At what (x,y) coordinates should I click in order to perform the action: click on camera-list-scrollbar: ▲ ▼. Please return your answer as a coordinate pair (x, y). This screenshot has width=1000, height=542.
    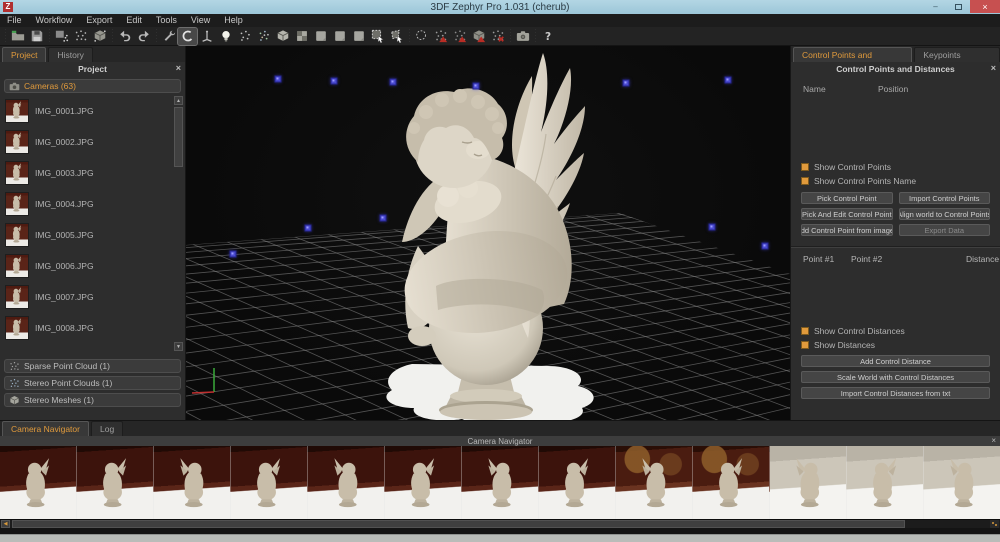
    Looking at the image, I should click on (178, 223).